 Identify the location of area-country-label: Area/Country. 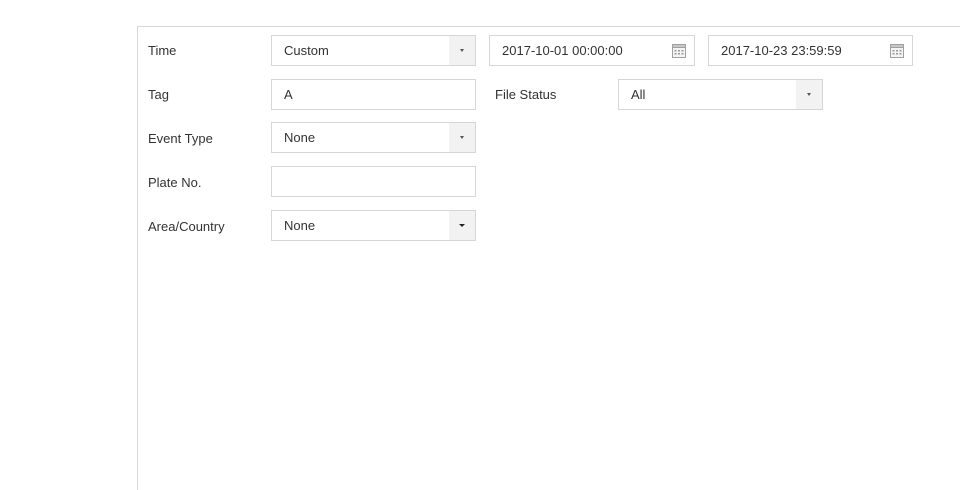
(186, 226).